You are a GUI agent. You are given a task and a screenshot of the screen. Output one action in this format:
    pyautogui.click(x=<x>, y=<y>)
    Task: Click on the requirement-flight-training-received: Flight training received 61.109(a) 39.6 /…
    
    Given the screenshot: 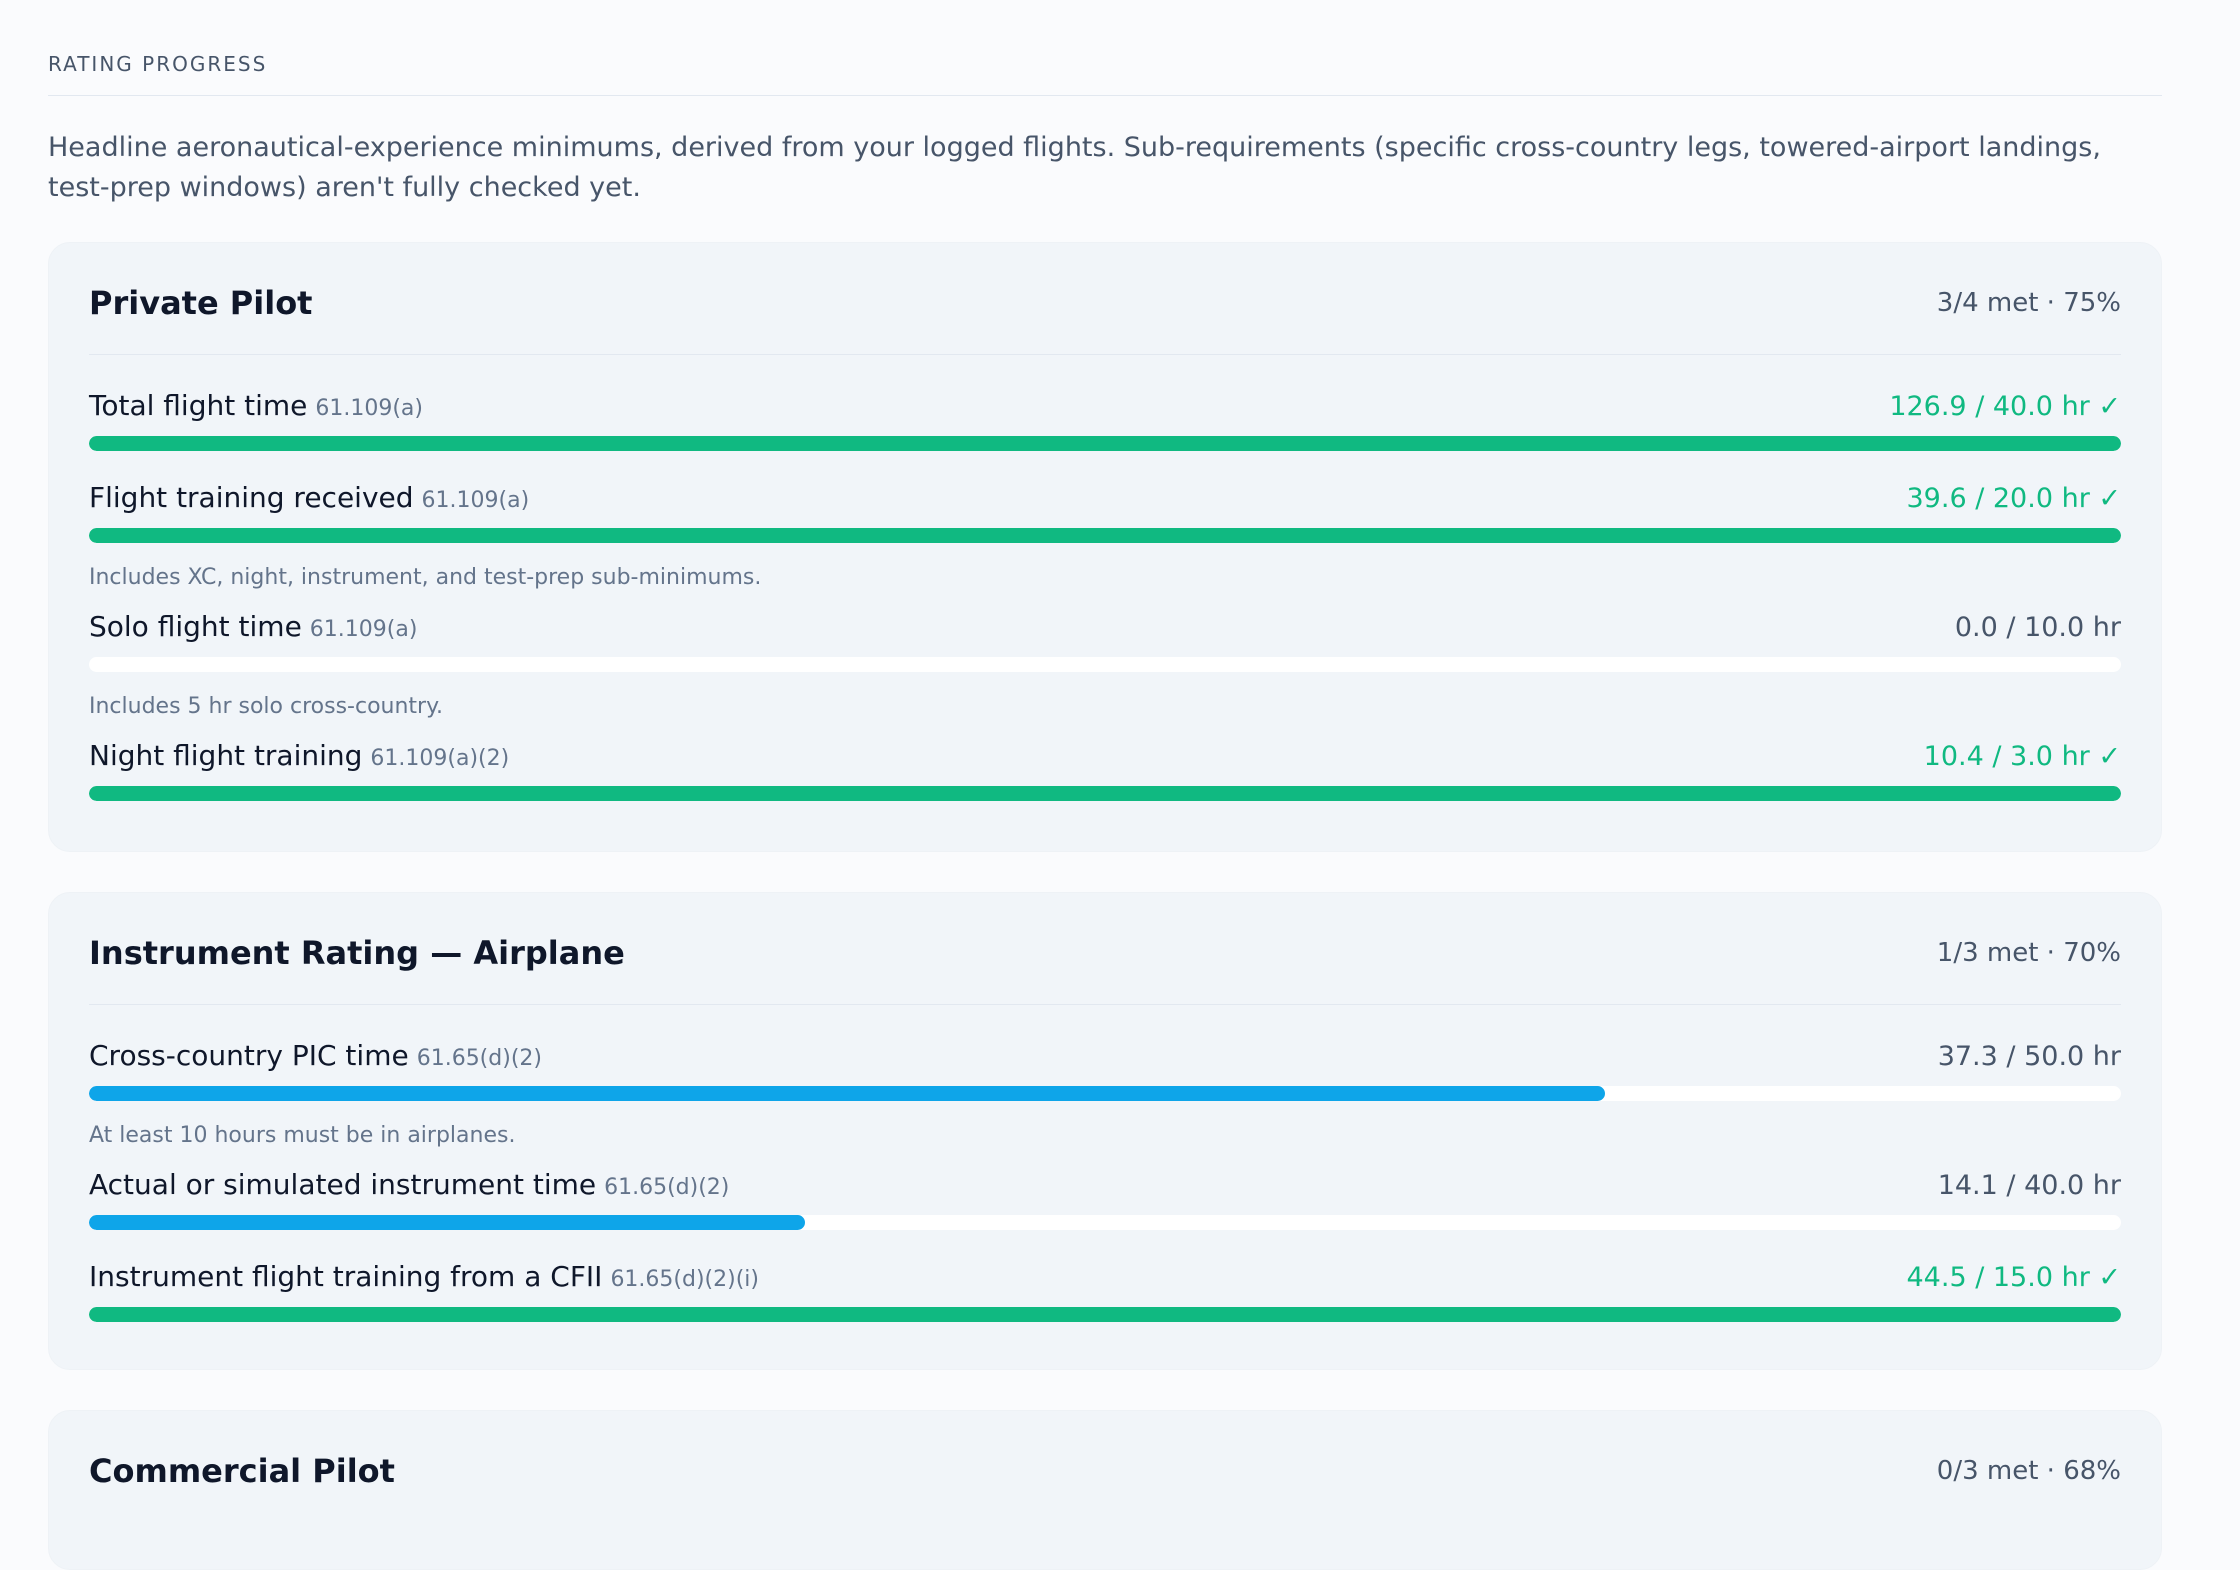 What is the action you would take?
    pyautogui.click(x=1105, y=535)
    